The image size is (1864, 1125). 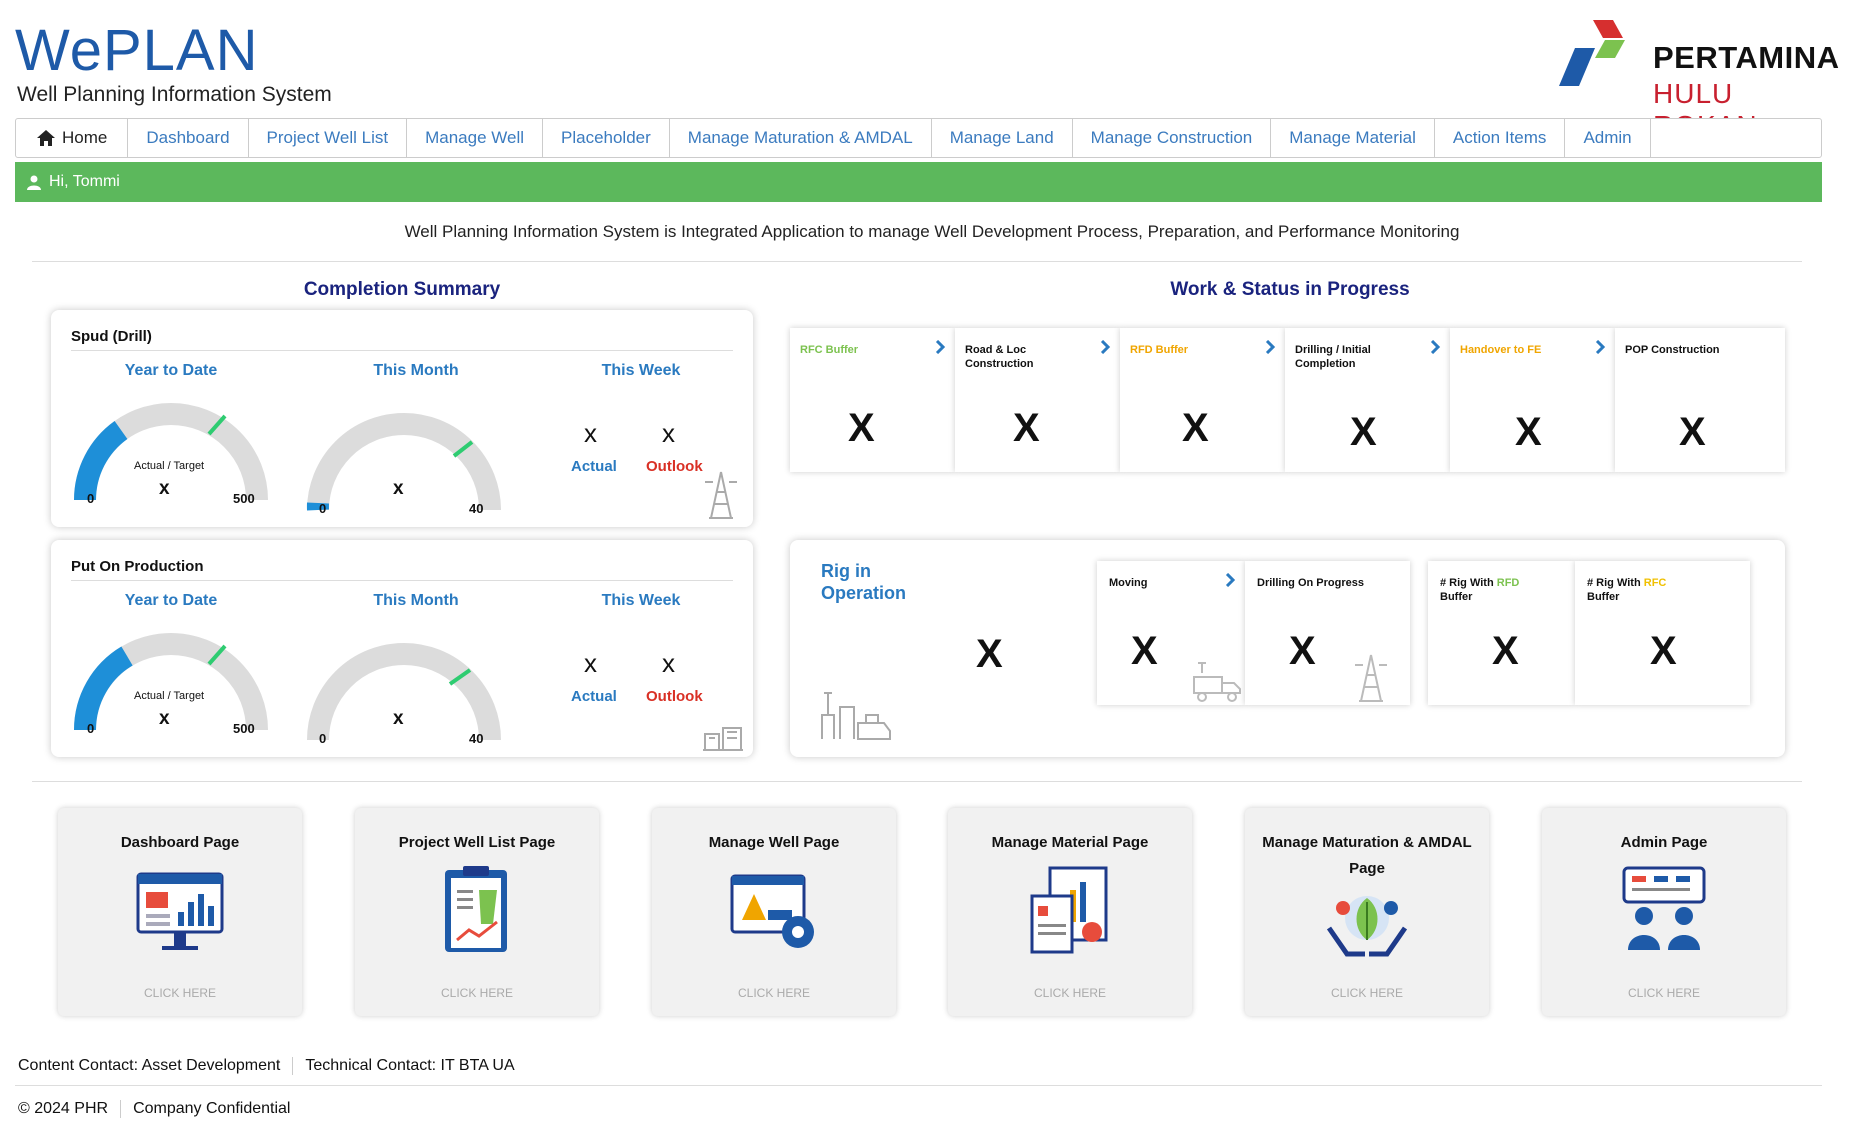 I want to click on rig-rfc-tag: RFC, so click(x=1655, y=583).